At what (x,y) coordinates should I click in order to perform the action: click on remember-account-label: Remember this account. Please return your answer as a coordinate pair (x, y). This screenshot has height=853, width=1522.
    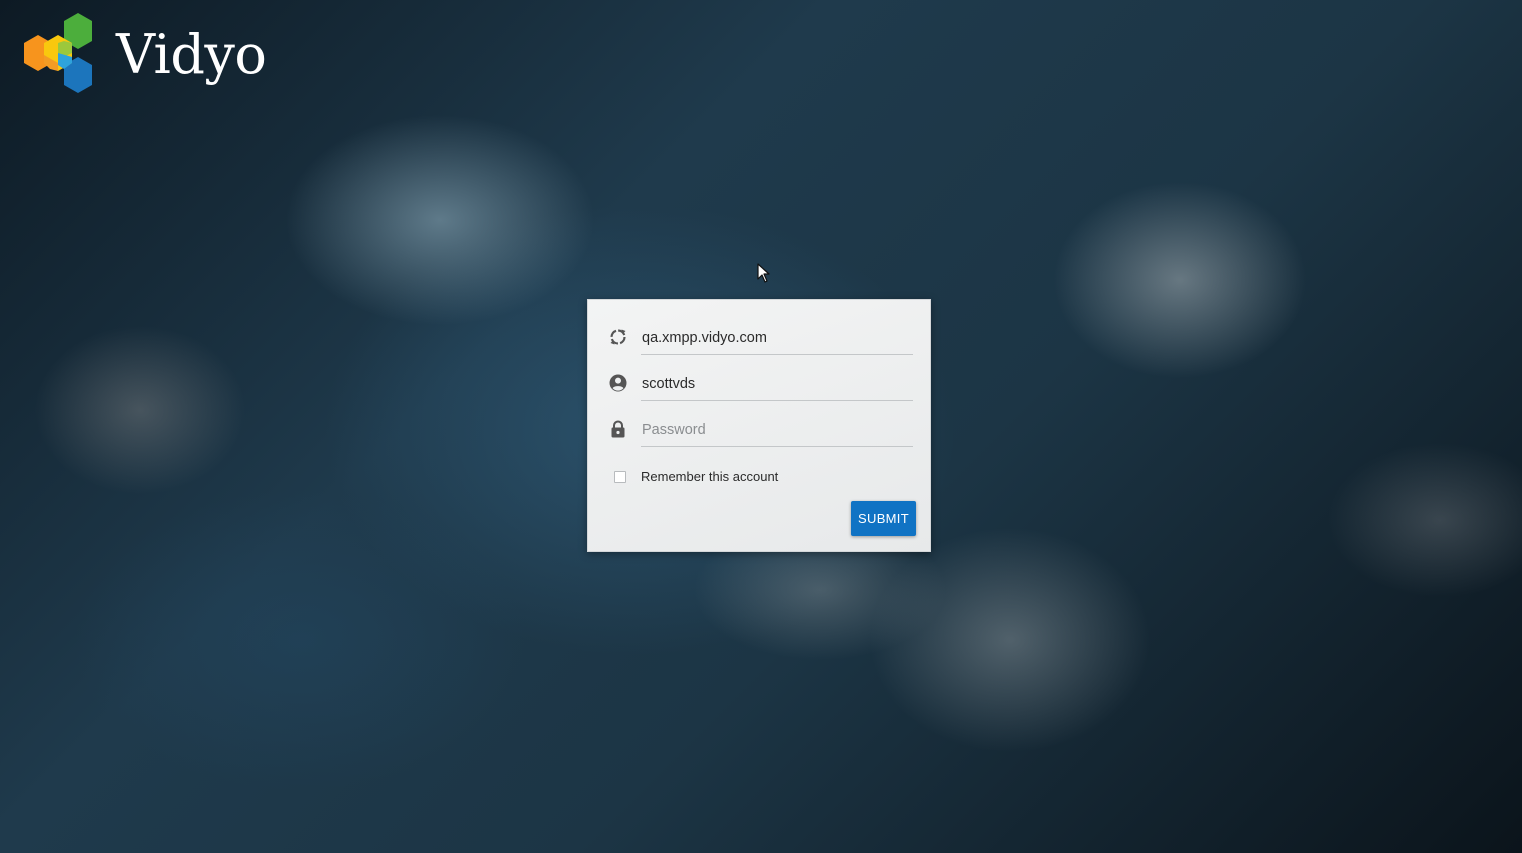
    Looking at the image, I should click on (710, 476).